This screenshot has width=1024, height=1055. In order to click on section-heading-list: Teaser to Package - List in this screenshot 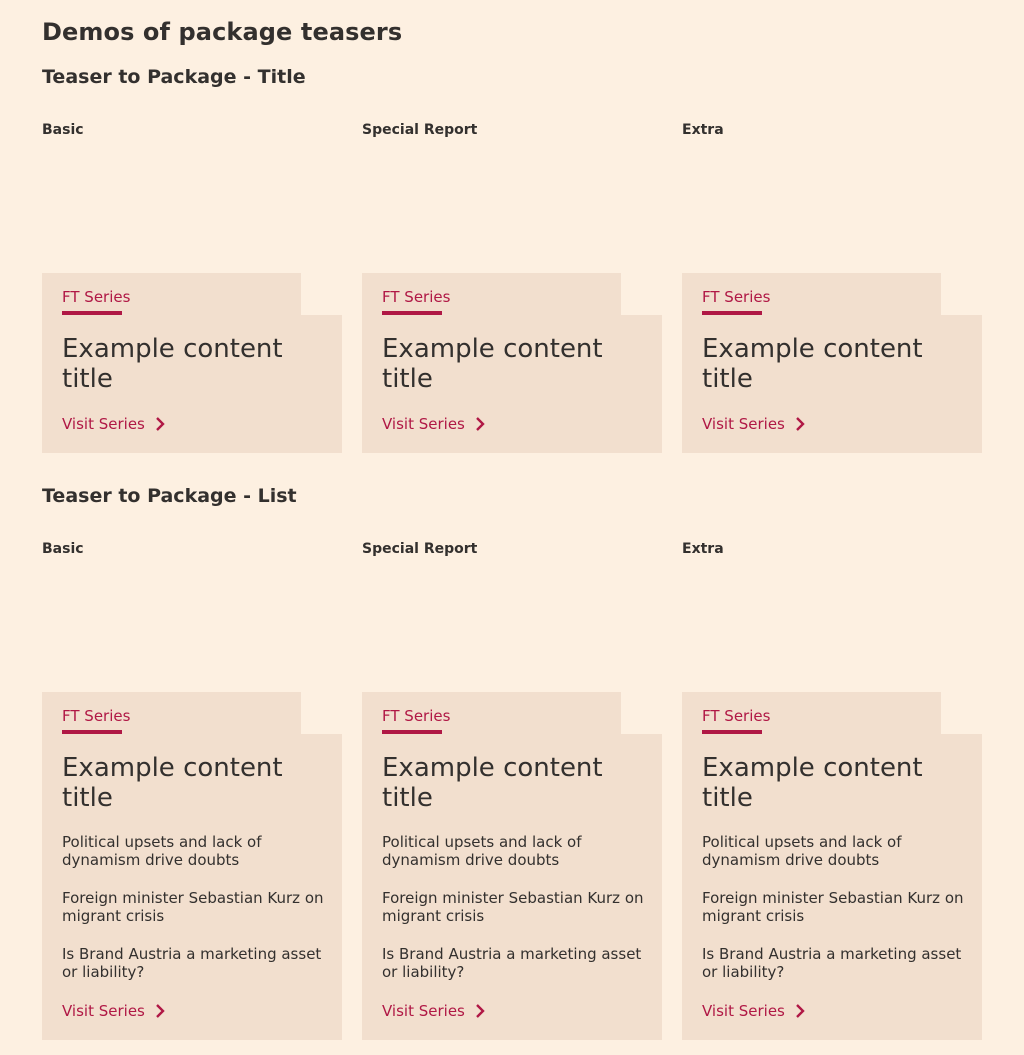, I will do `click(169, 496)`.